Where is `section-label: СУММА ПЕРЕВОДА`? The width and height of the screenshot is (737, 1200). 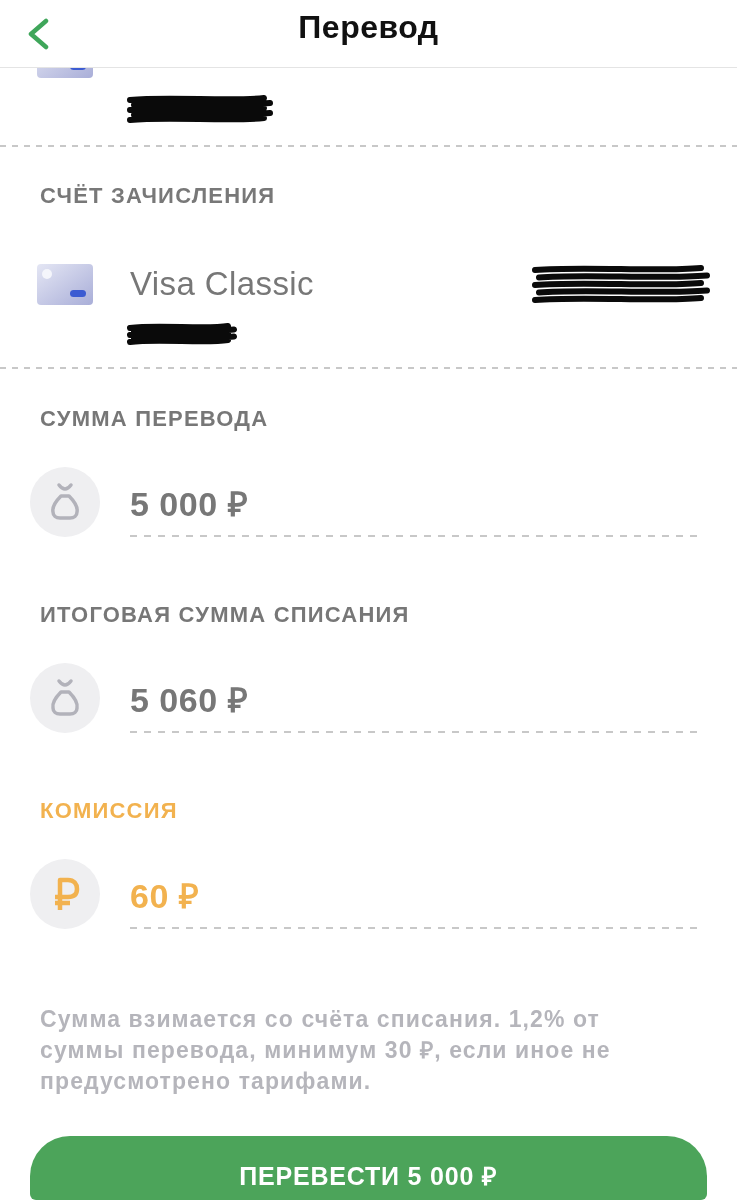
section-label: СУММА ПЕРЕВОДА is located at coordinates (154, 419).